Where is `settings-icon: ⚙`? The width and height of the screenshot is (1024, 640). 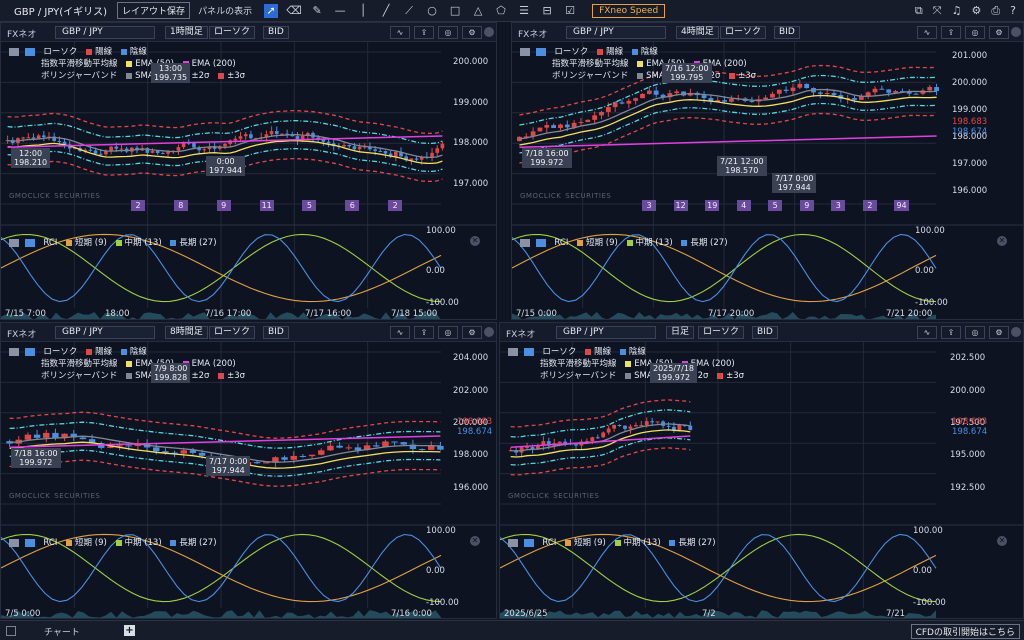 settings-icon: ⚙ is located at coordinates (976, 11).